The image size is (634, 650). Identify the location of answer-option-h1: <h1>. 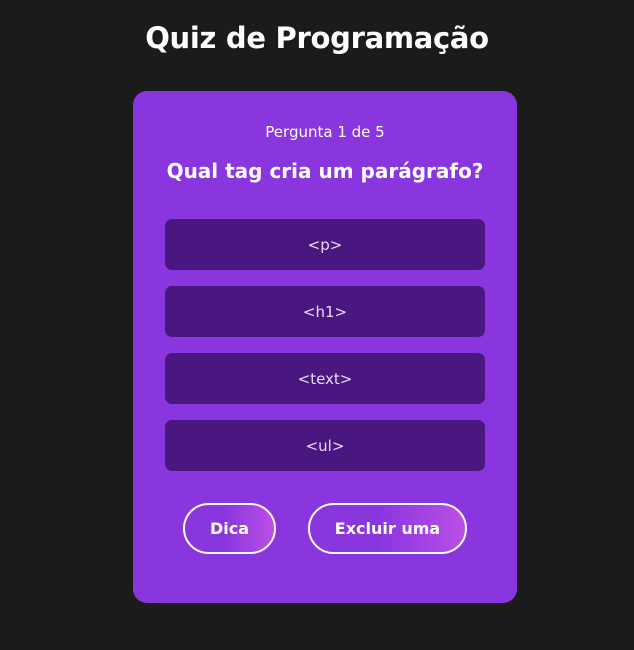
(325, 311).